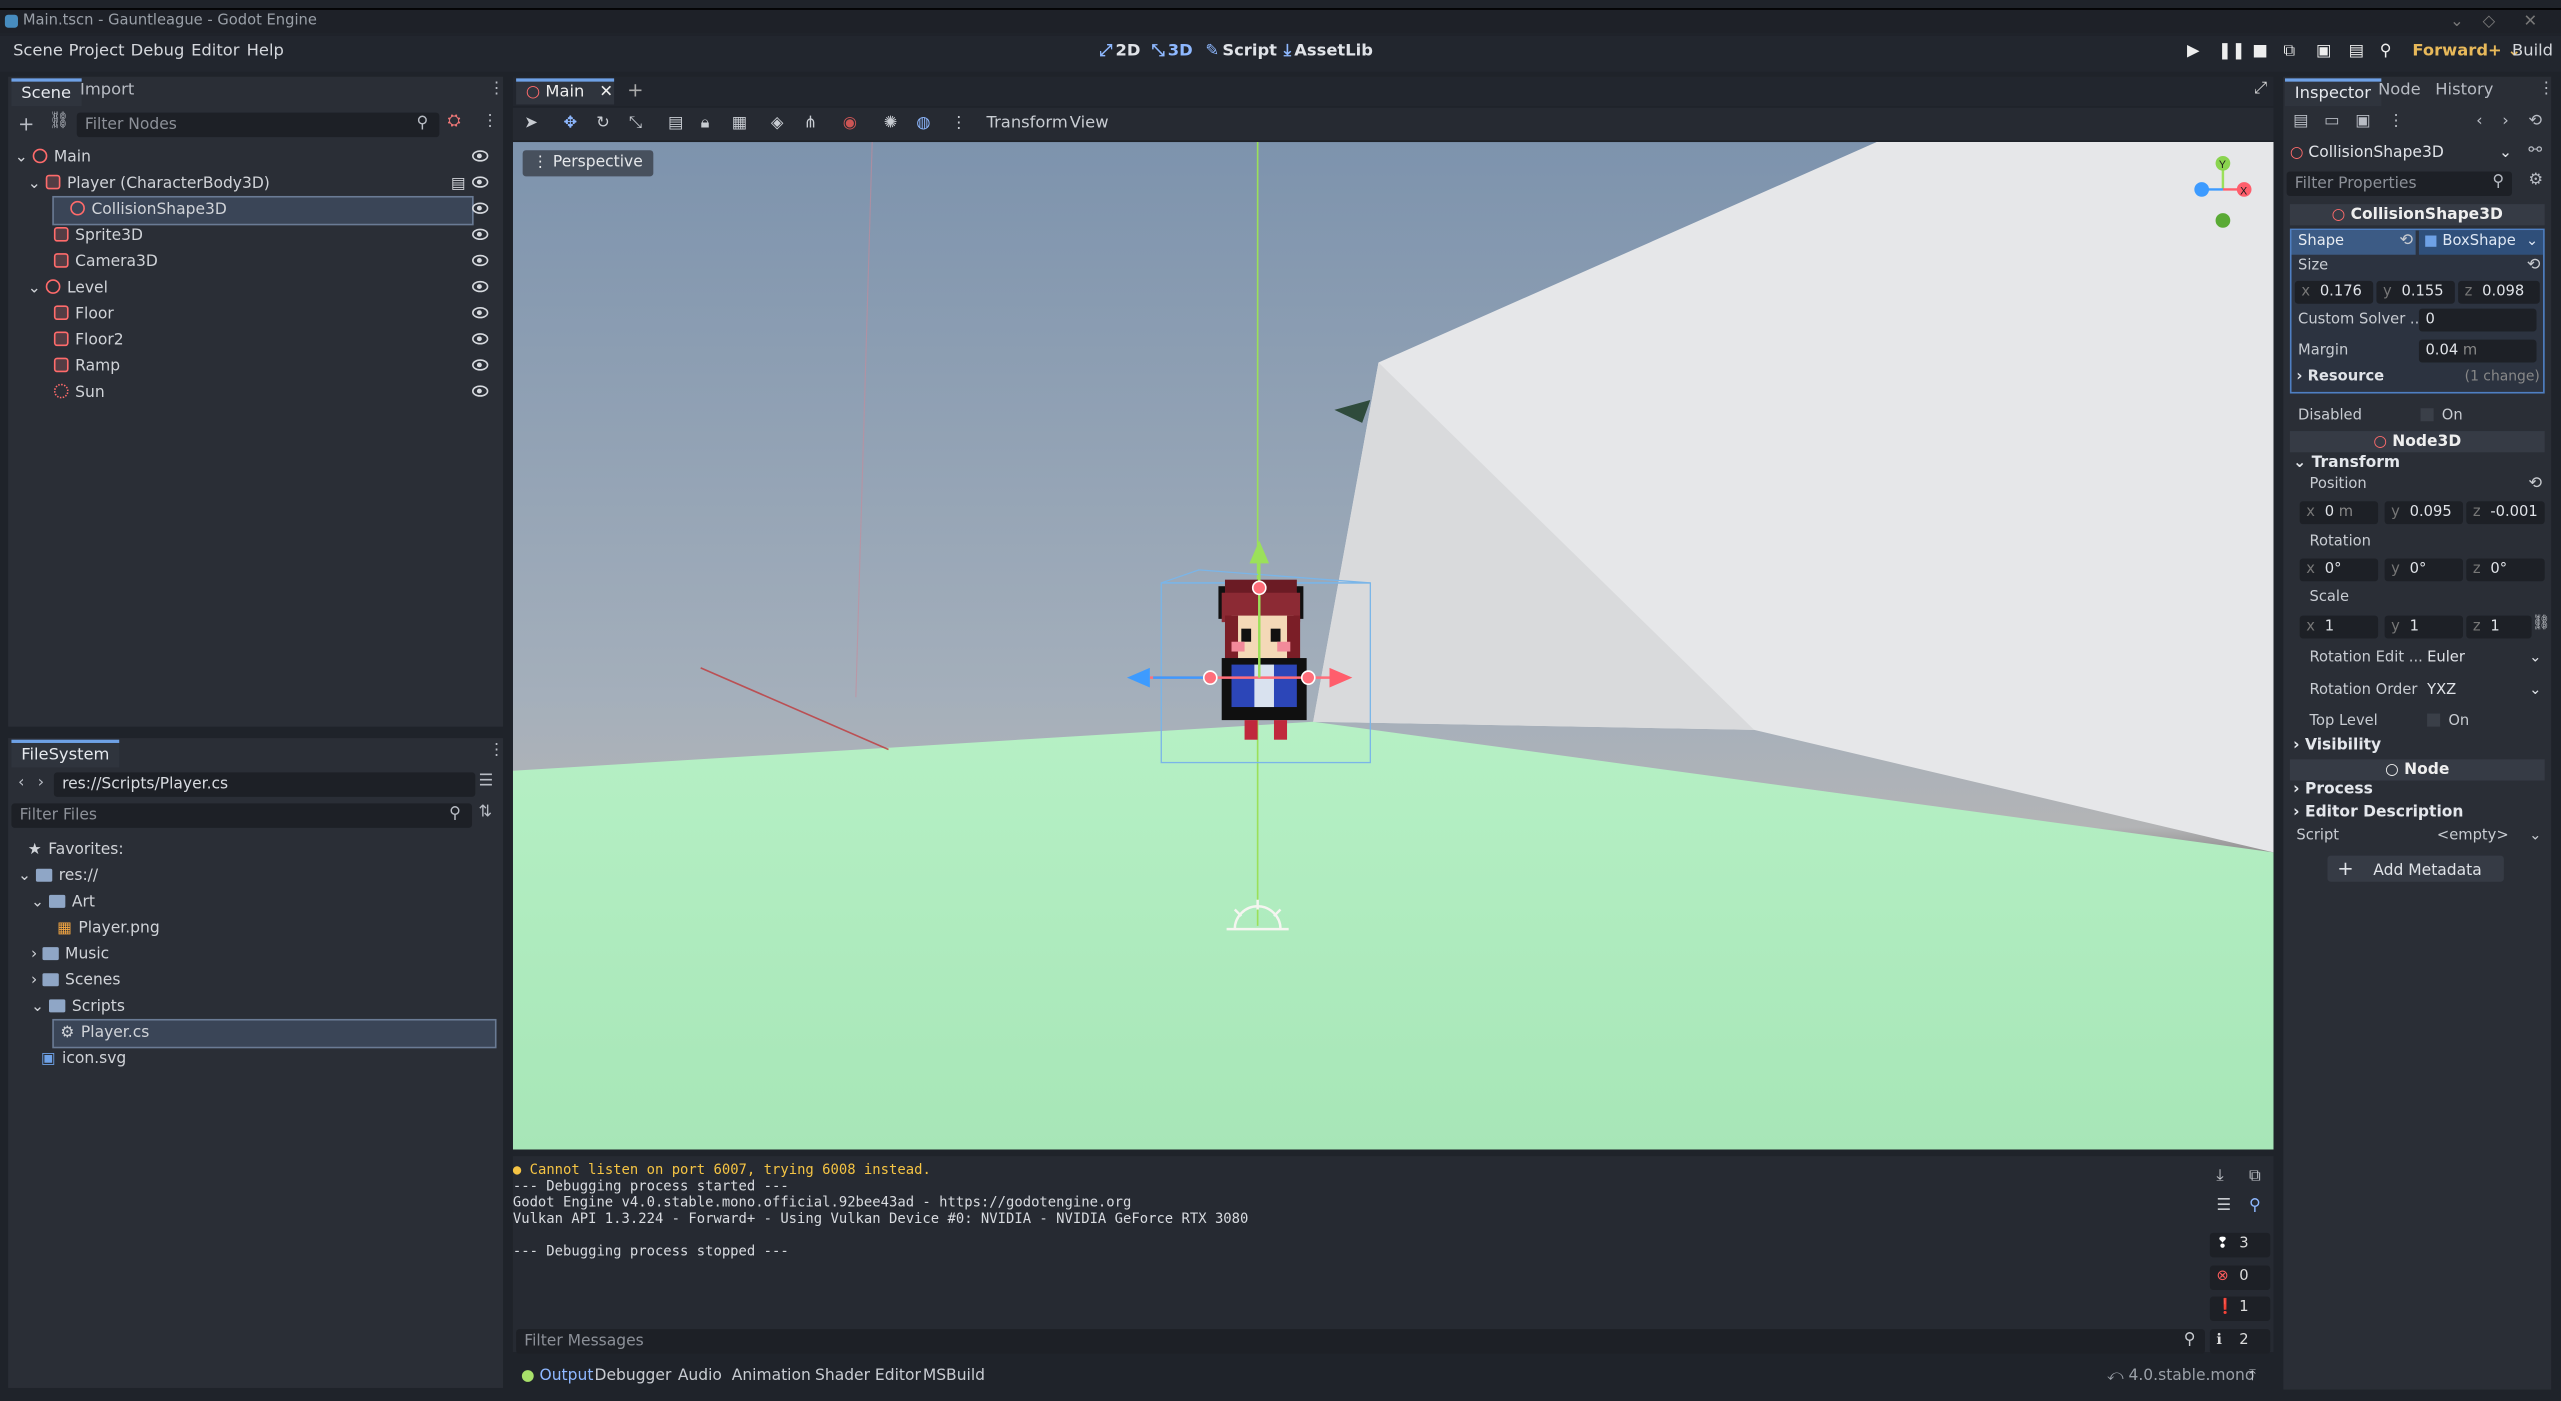 The width and height of the screenshot is (2561, 1401). Describe the element at coordinates (2505, 570) in the screenshot. I see `rotation-z-field: z 0°` at that location.